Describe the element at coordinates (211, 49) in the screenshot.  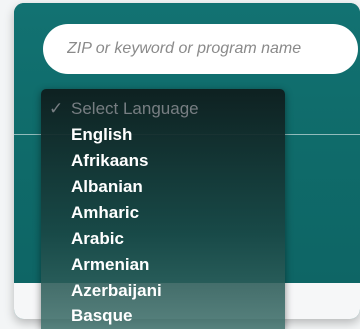
I see `search-input` at that location.